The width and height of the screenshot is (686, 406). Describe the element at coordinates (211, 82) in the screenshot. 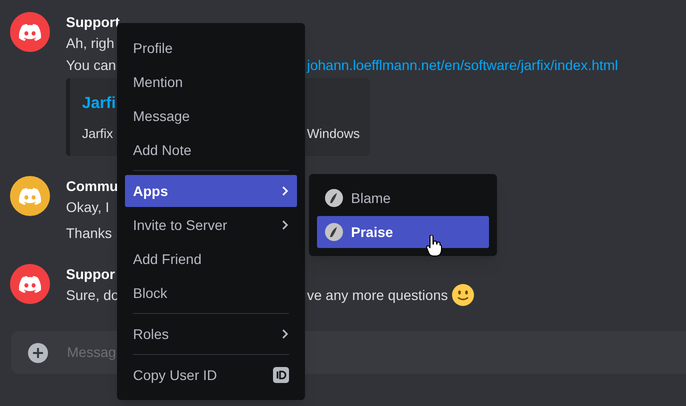

I see `menu-item: Mention` at that location.